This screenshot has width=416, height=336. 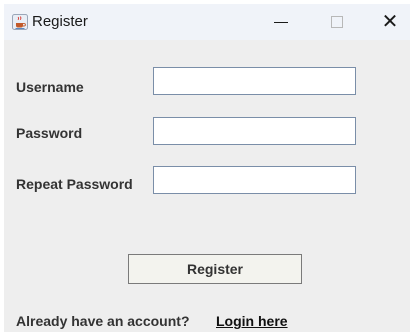 What do you see at coordinates (252, 321) in the screenshot?
I see `login-link: Login here` at bounding box center [252, 321].